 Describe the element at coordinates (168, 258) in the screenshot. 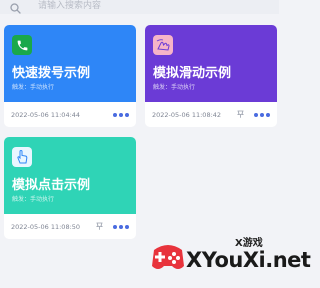

I see `gamepad-logo-icon` at that location.